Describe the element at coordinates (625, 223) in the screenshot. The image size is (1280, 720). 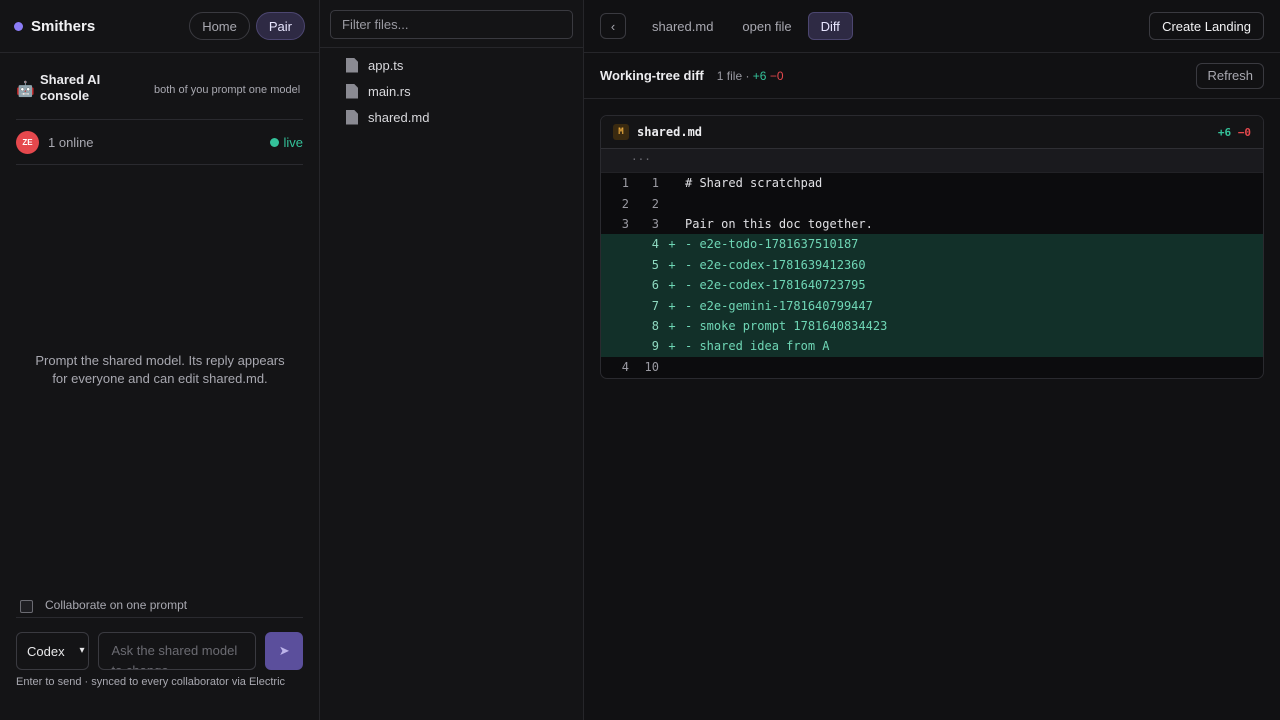
I see `old-line-number: 3` at that location.